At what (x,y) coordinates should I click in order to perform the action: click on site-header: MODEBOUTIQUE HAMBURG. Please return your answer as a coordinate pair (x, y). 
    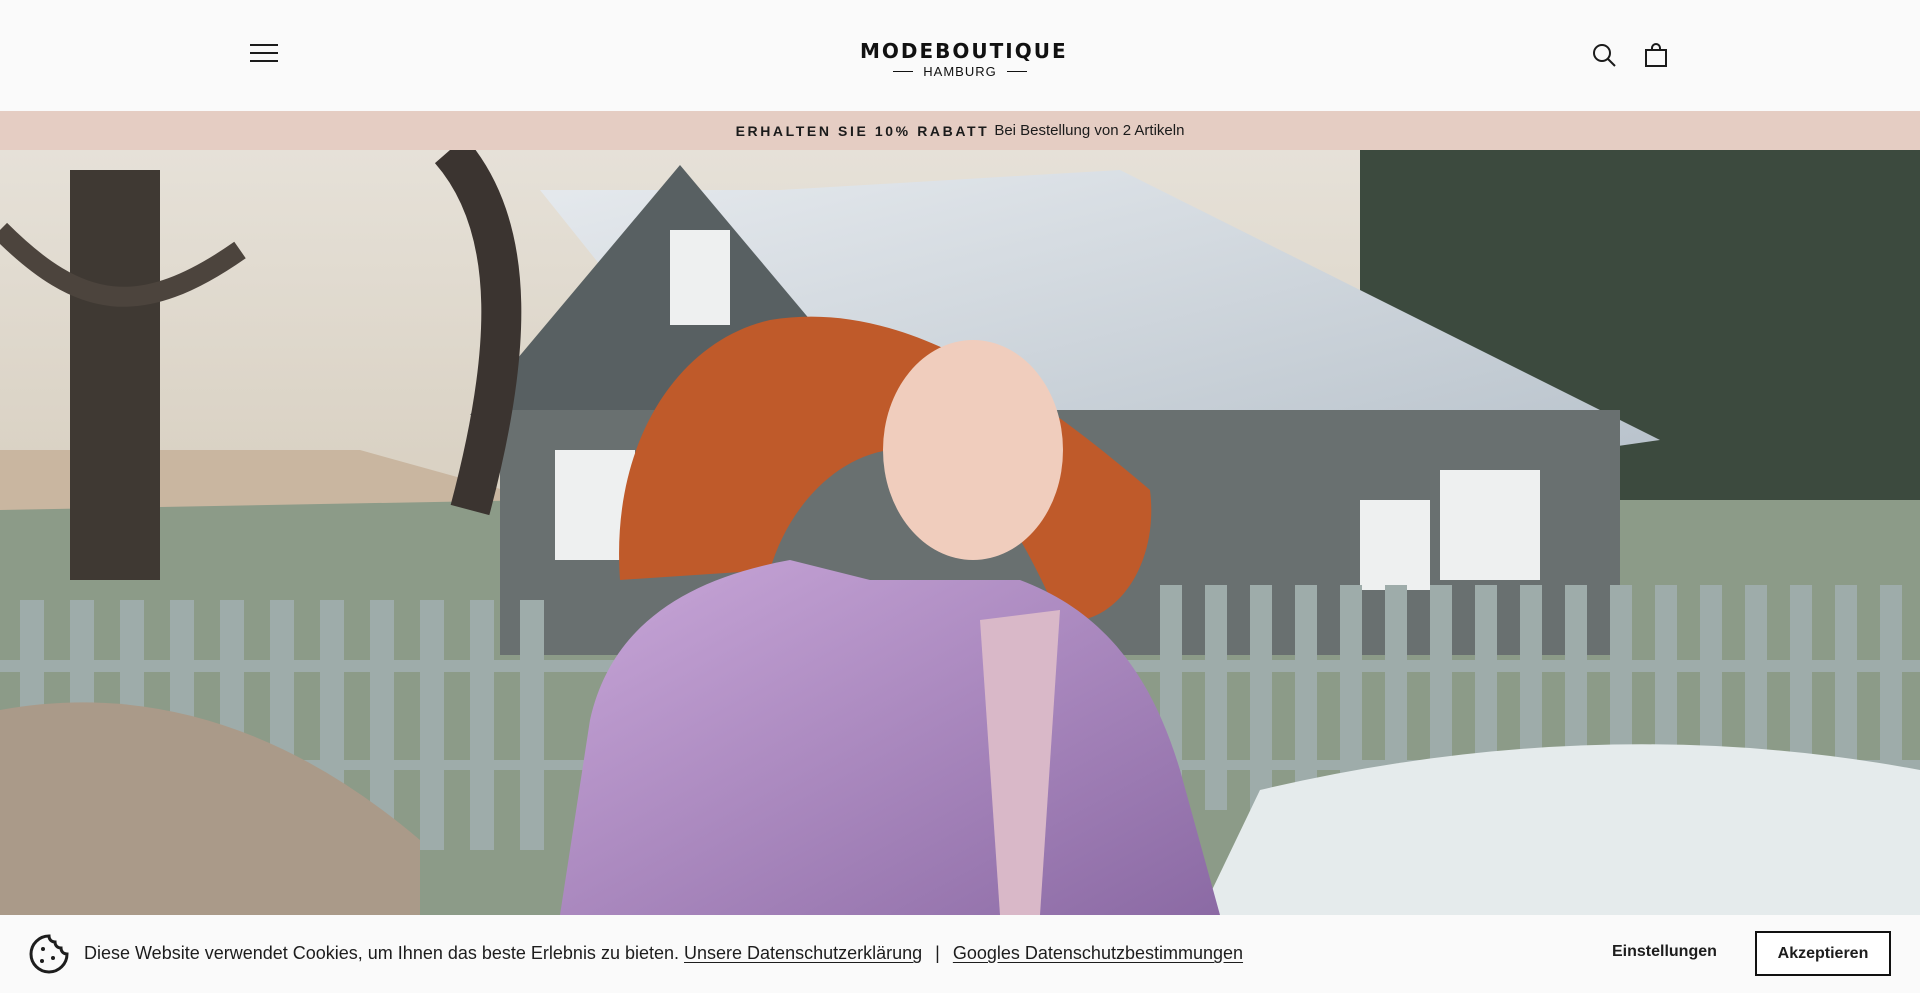
    Looking at the image, I should click on (960, 55).